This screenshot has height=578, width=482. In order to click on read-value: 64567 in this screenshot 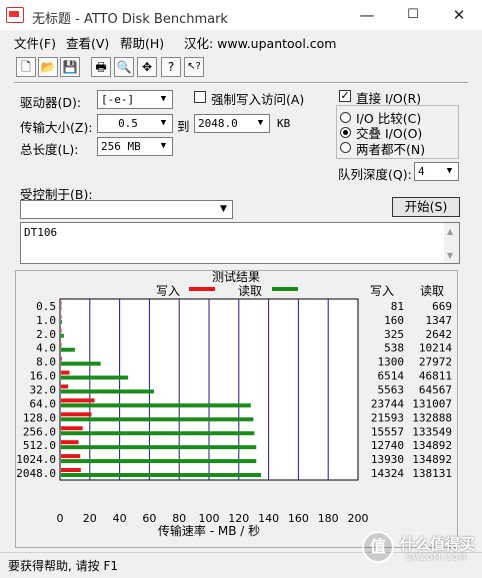, I will do `click(435, 390)`.